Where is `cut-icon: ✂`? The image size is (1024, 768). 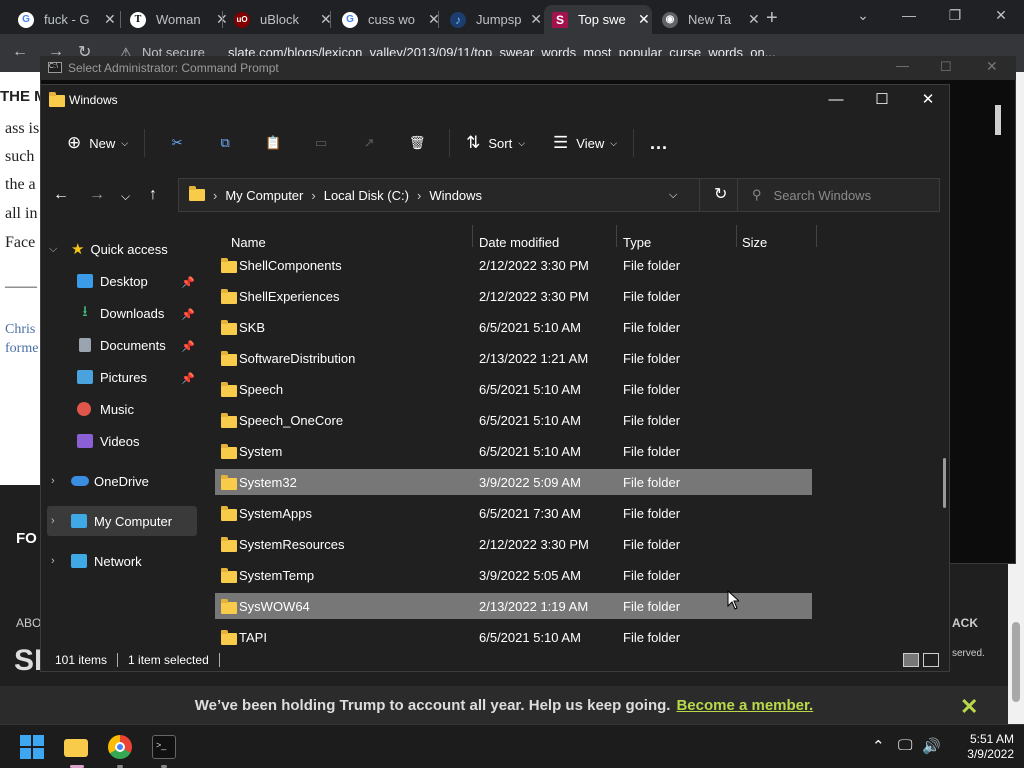
cut-icon: ✂ is located at coordinates (177, 143).